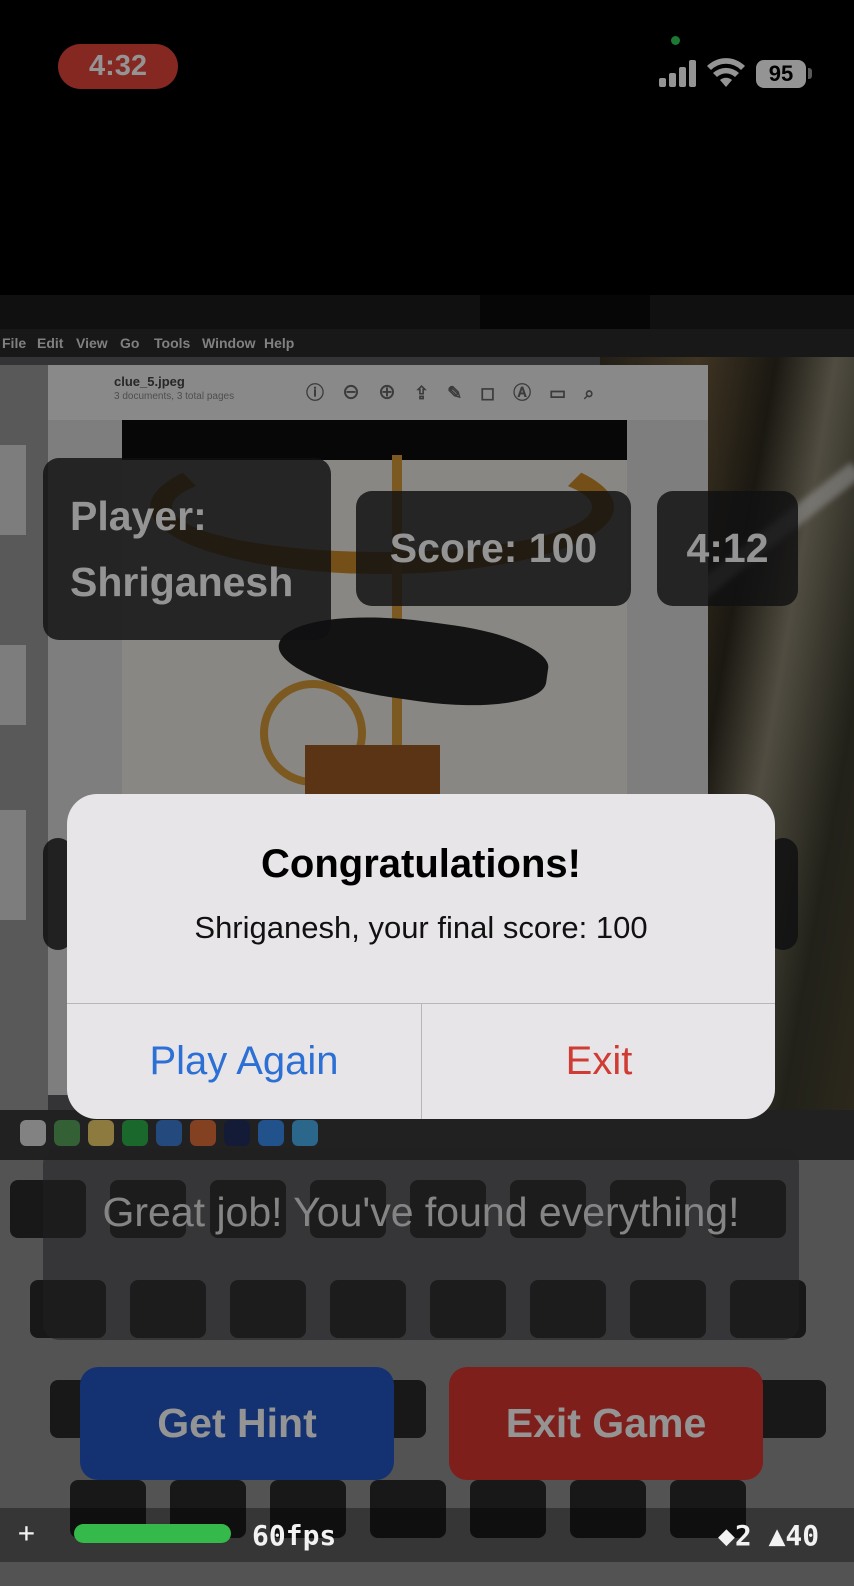 This screenshot has width=854, height=1586. Describe the element at coordinates (294, 1535) in the screenshot. I see `fps-readout: 60fps` at that location.